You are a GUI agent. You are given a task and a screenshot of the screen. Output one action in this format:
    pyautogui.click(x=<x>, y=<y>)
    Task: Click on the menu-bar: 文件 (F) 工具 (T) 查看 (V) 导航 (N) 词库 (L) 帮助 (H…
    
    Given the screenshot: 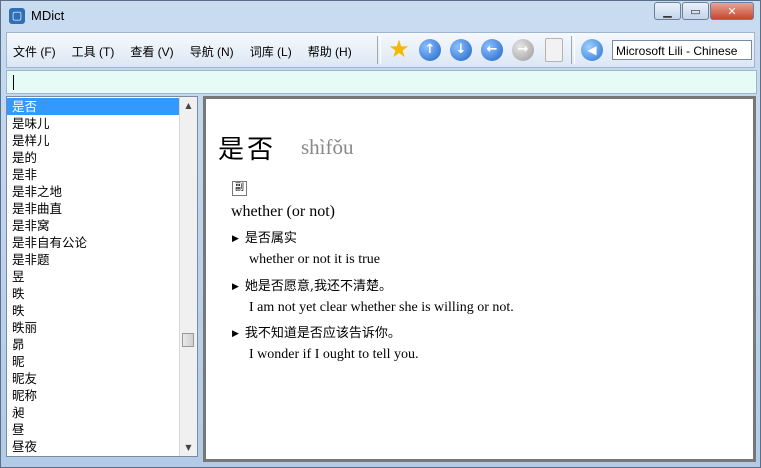 What is the action you would take?
    pyautogui.click(x=190, y=51)
    